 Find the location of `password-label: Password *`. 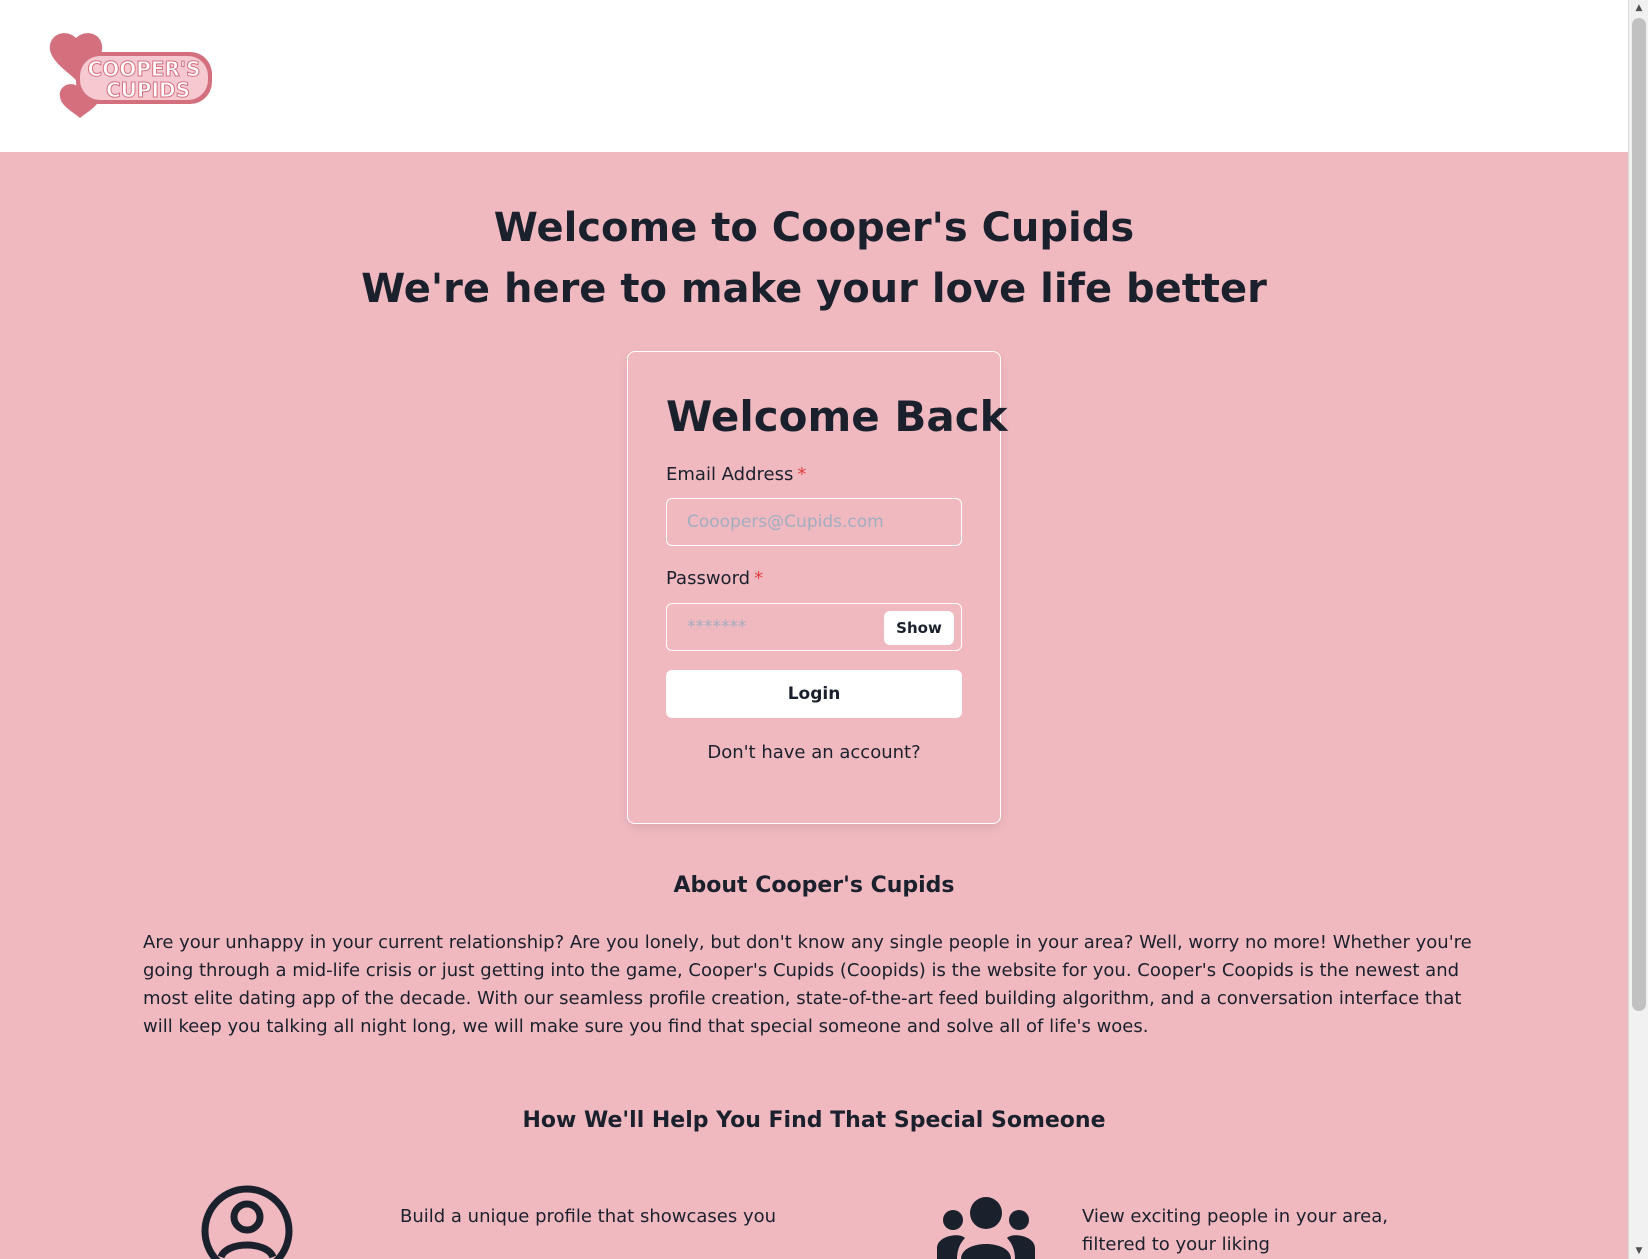

password-label: Password * is located at coordinates (715, 578).